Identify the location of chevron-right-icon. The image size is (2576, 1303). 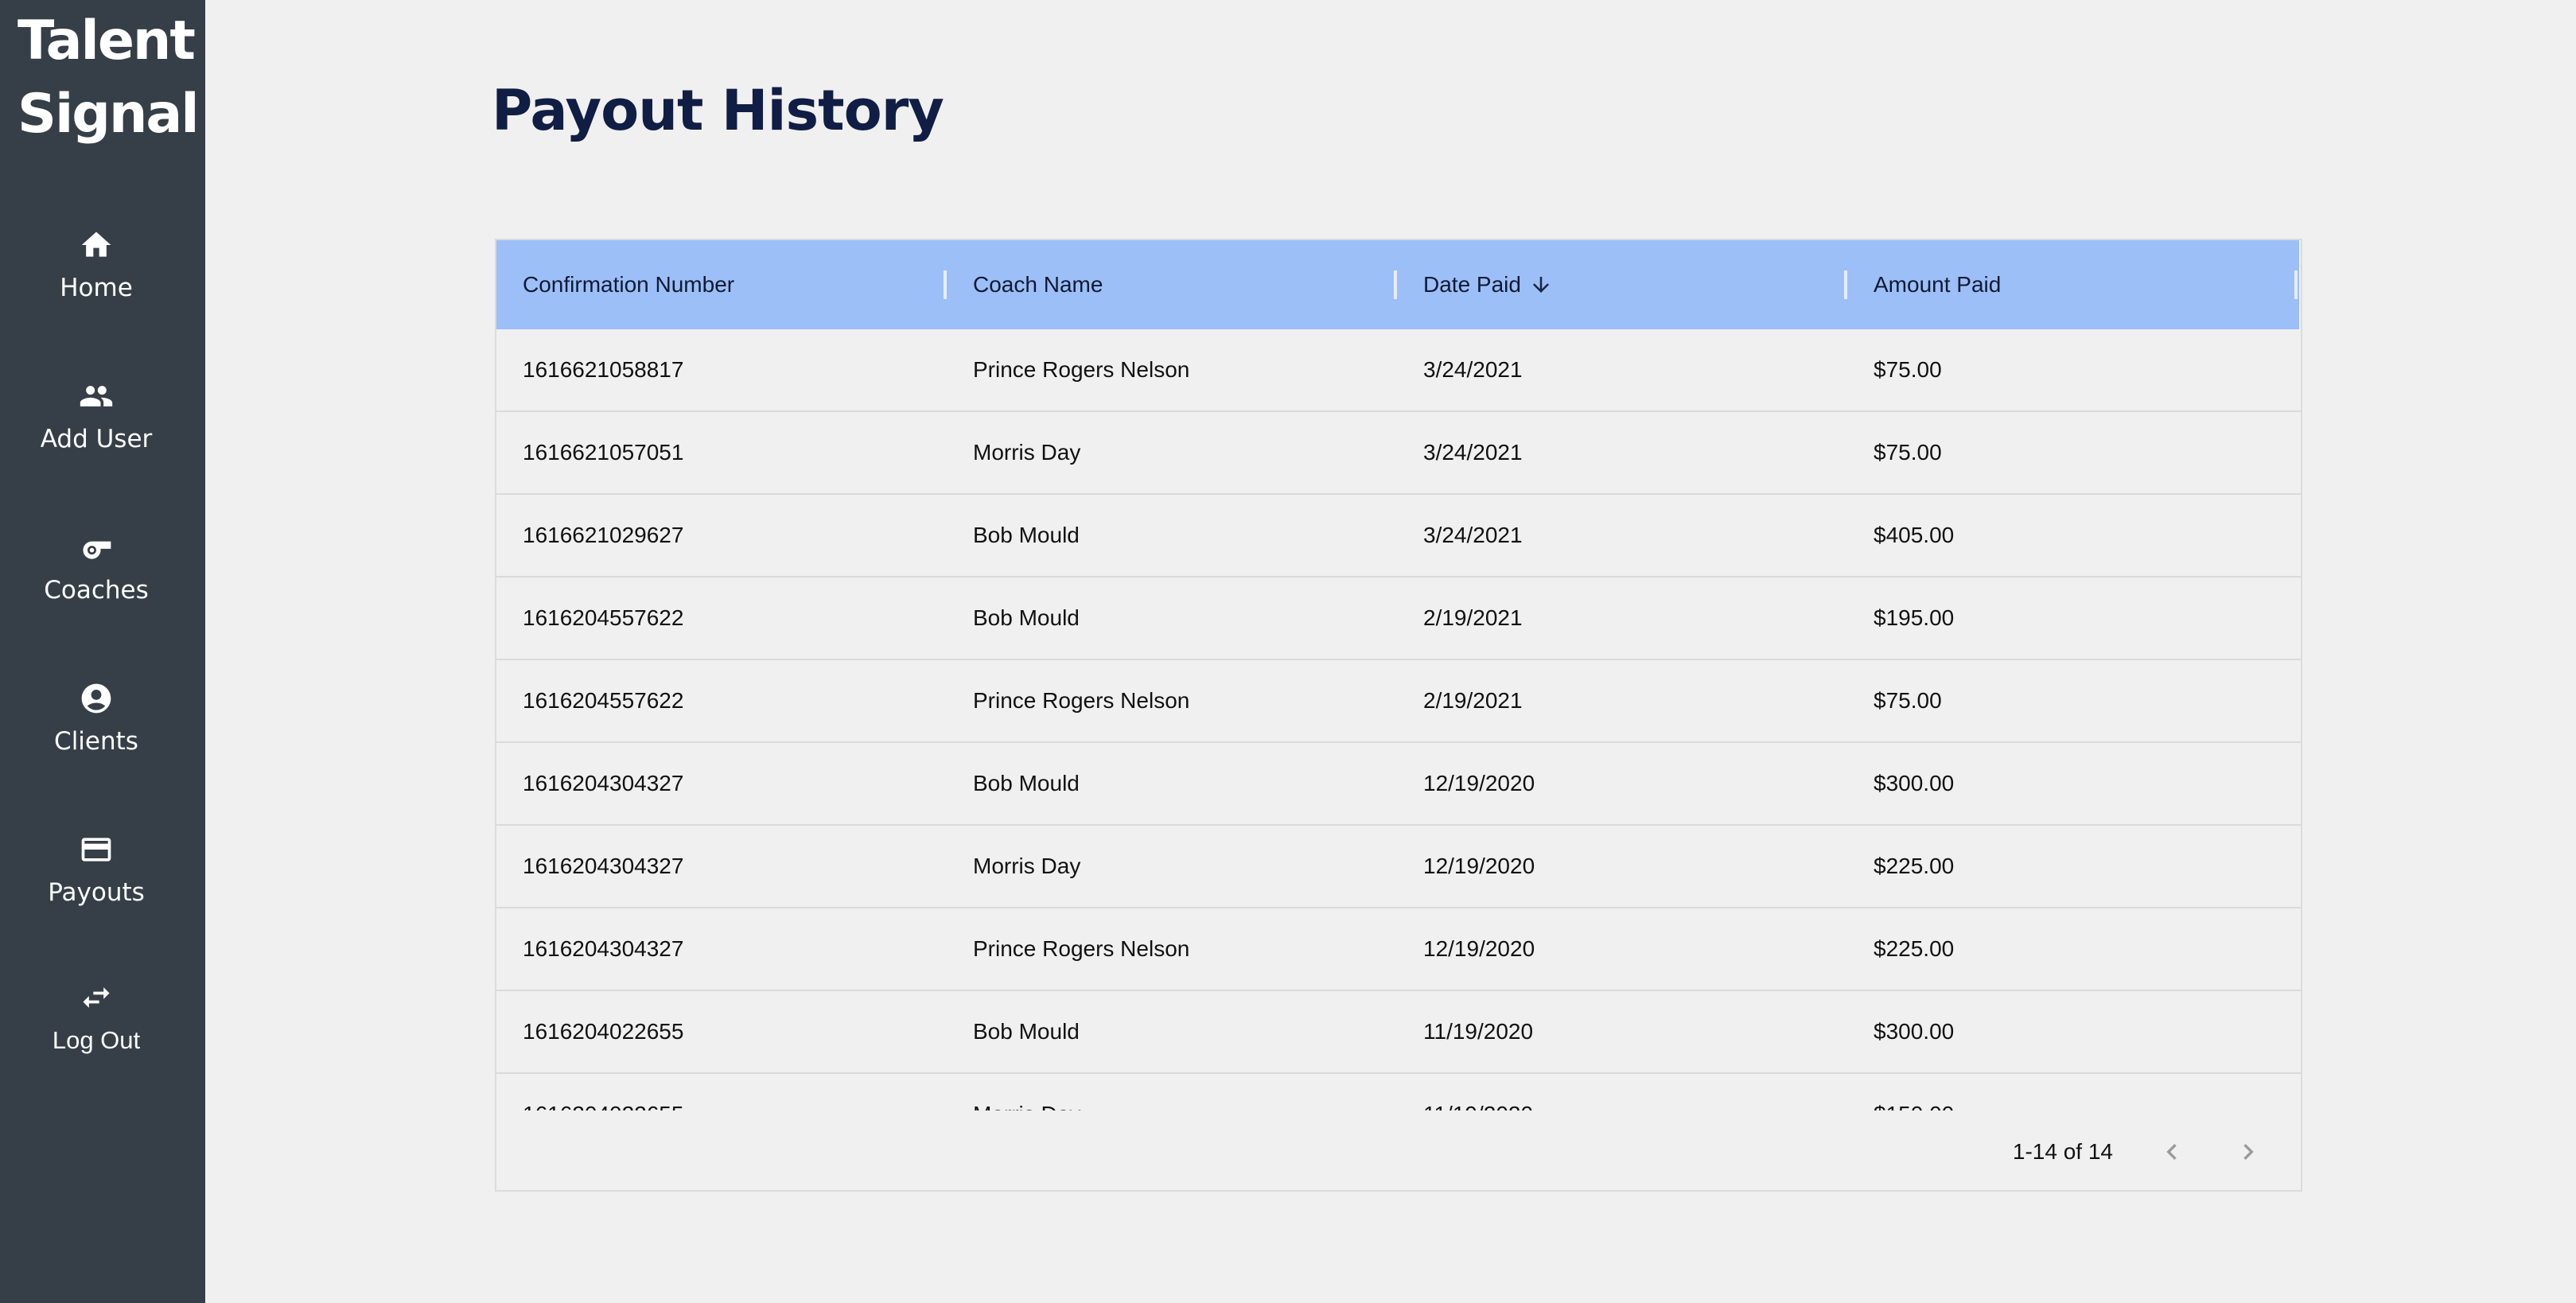
(2249, 1152).